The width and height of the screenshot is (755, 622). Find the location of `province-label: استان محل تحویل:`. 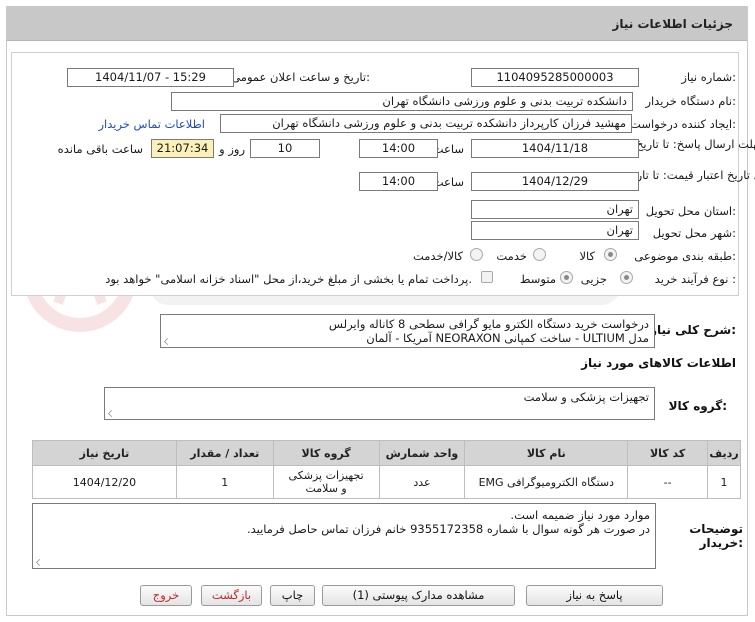

province-label: استان محل تحویل: is located at coordinates (690, 211).